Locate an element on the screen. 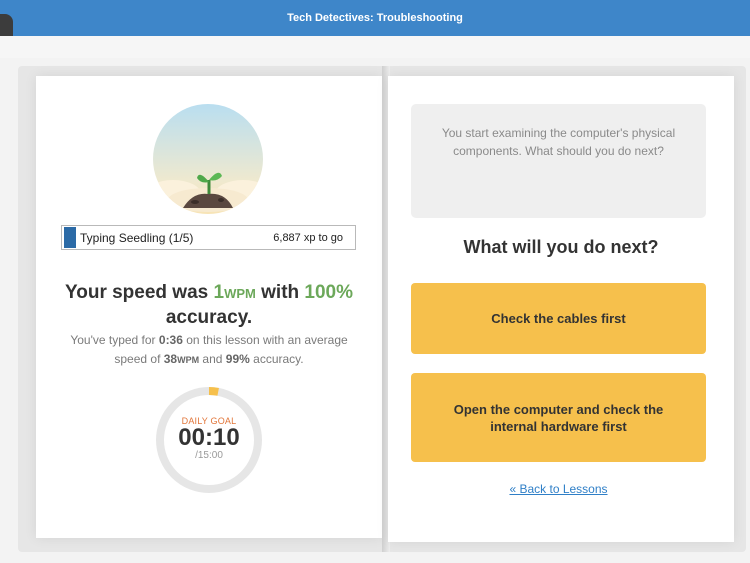  level-name: Typing Seedling (1/5) is located at coordinates (137, 237).